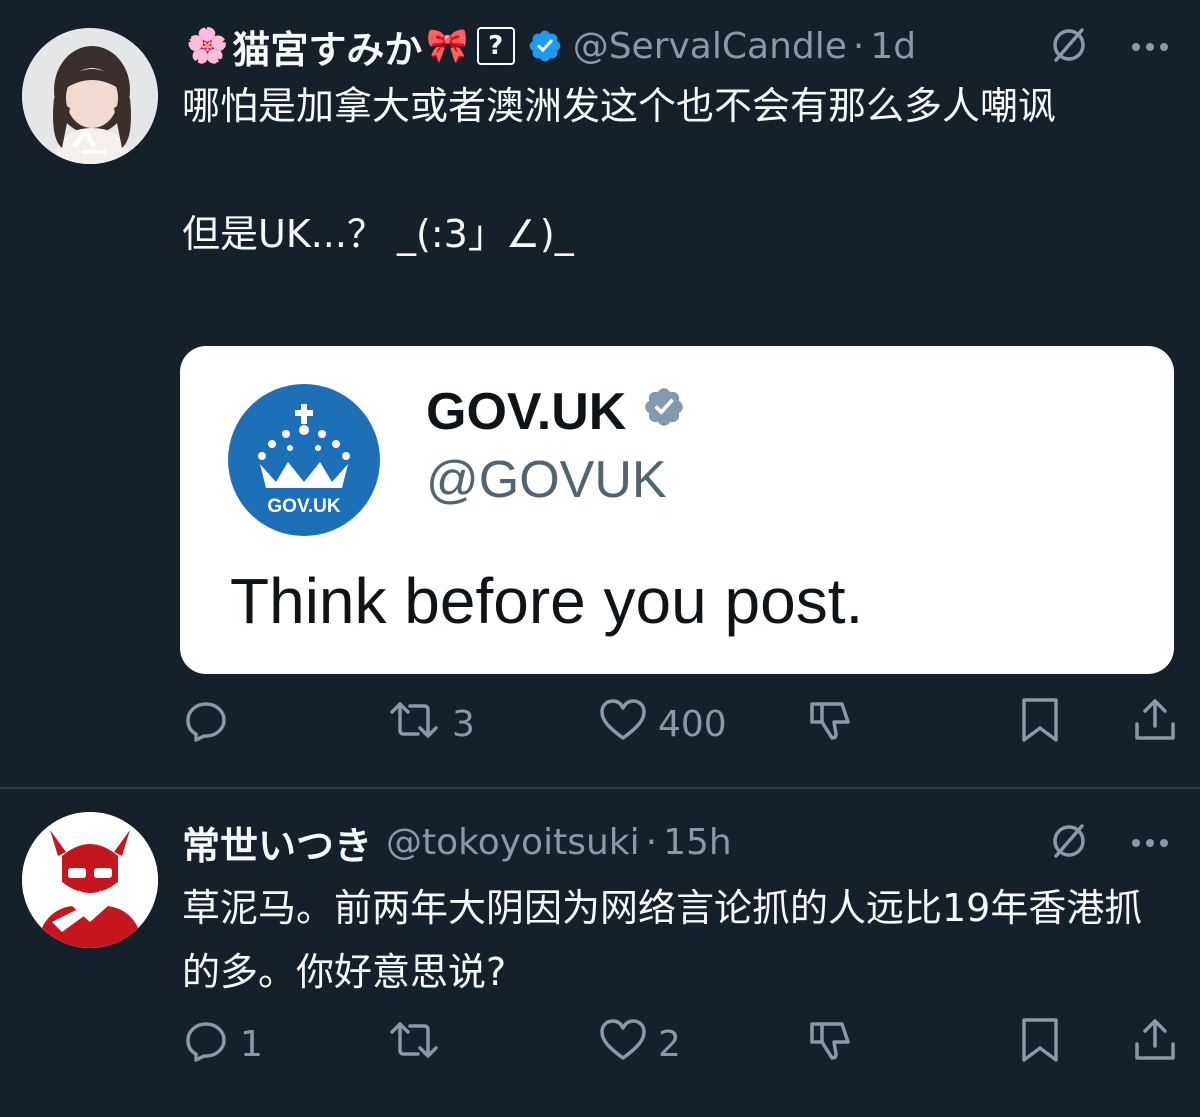 The width and height of the screenshot is (1200, 1117). I want to click on avatar-illustration, so click(90, 880).